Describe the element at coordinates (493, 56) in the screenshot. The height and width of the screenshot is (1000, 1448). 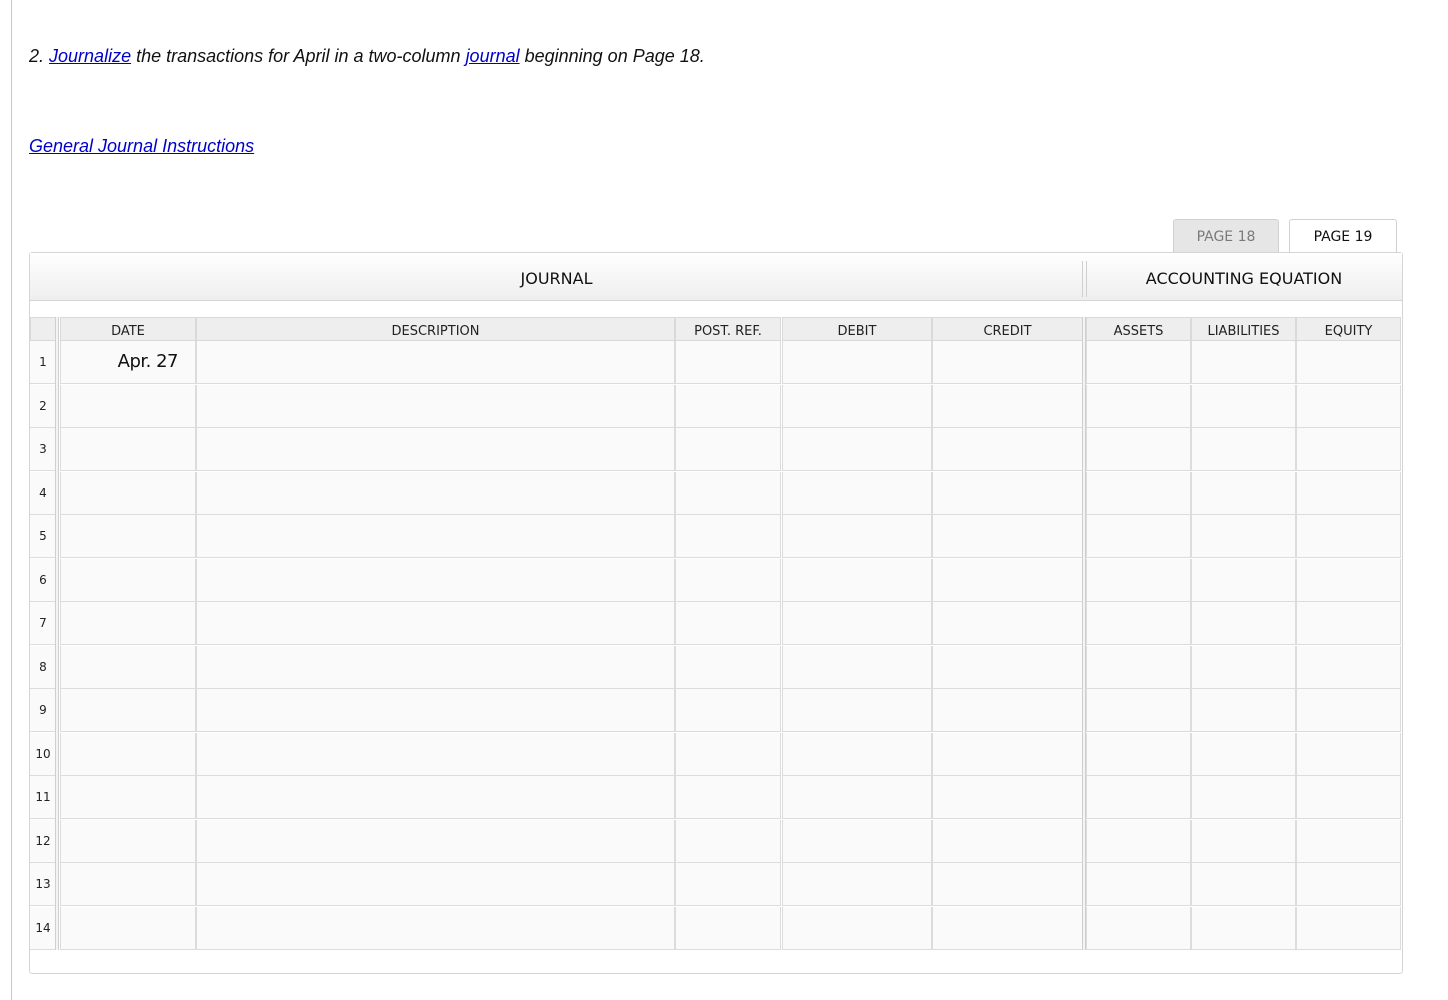
I see `journal-link: journal` at that location.